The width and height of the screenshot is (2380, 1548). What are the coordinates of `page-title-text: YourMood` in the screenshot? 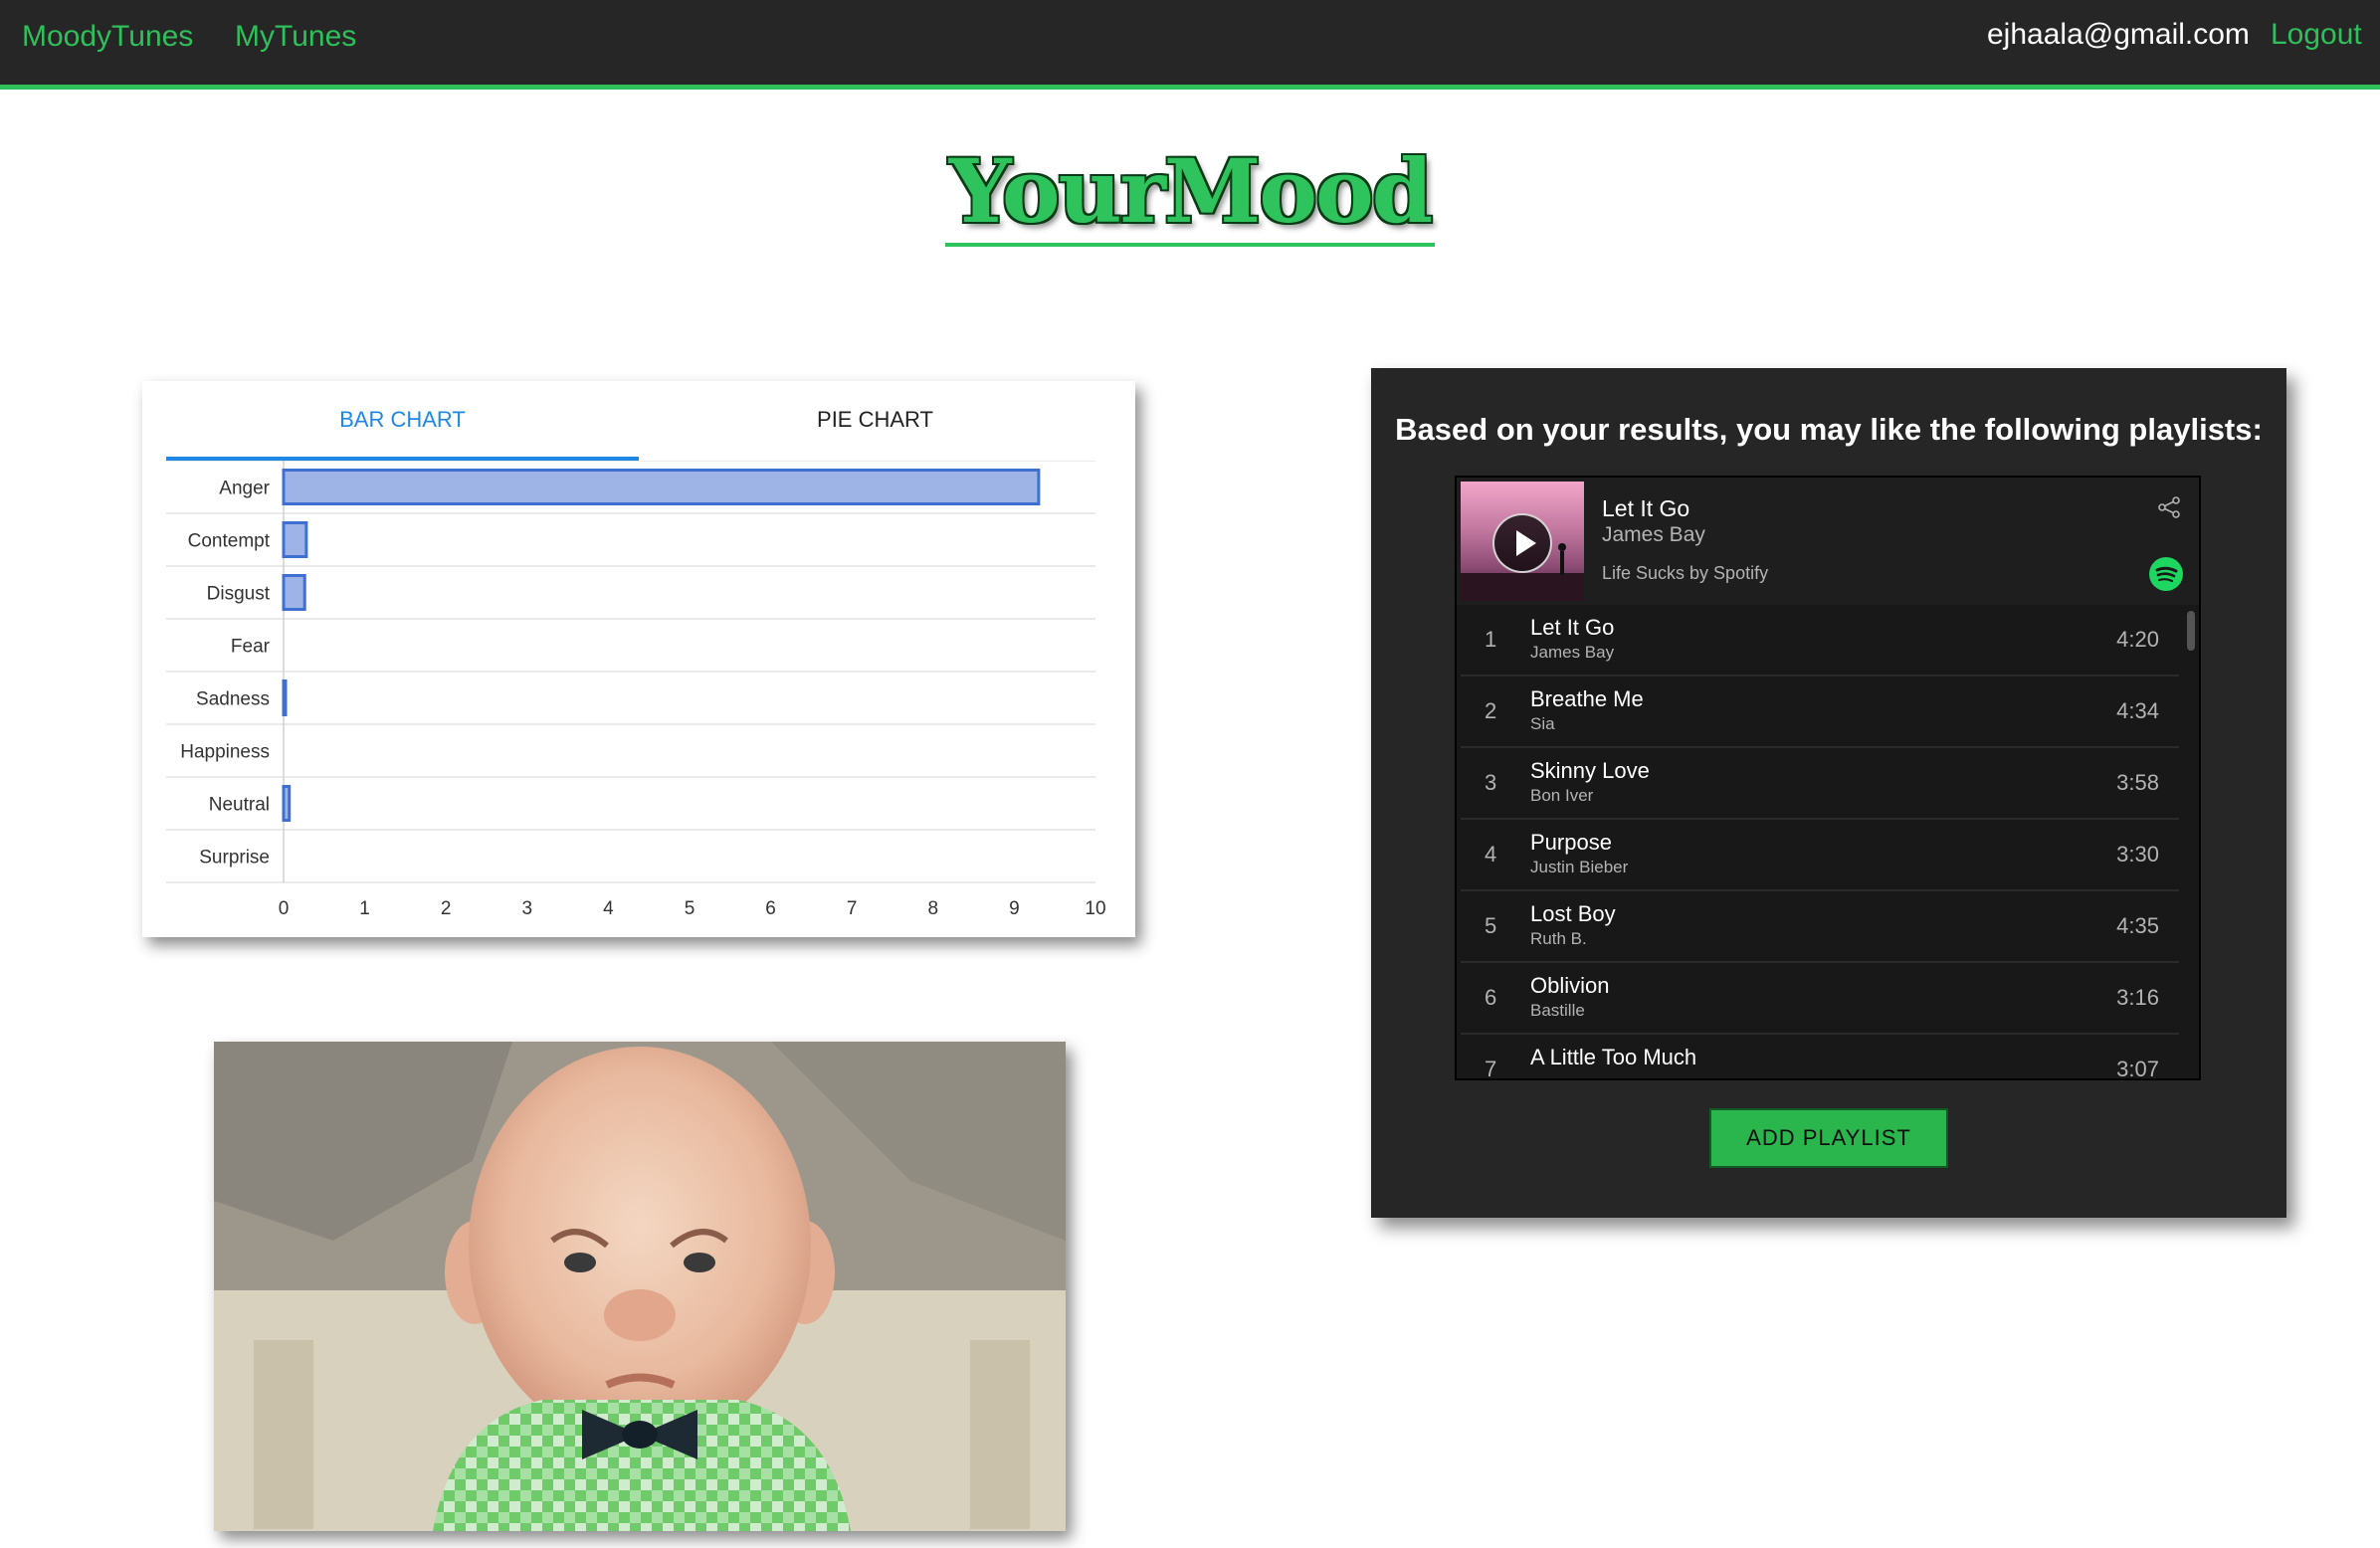 It's located at (1190, 193).